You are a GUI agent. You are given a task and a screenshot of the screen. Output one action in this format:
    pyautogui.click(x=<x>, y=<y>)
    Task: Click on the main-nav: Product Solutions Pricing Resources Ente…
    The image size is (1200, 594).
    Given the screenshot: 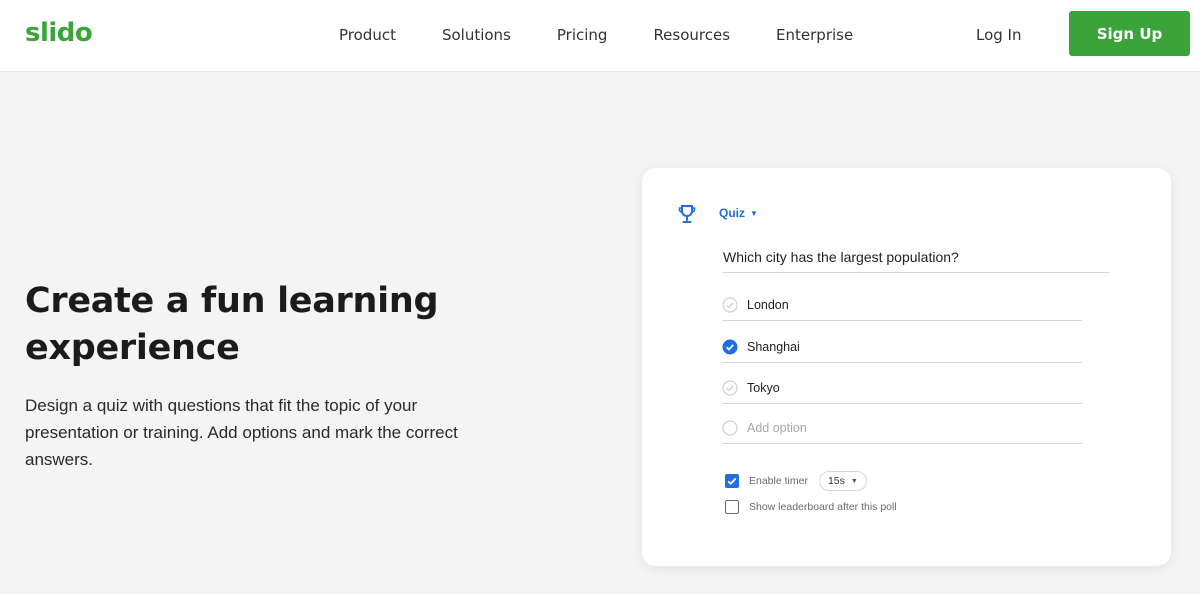 What is the action you would take?
    pyautogui.click(x=619, y=35)
    